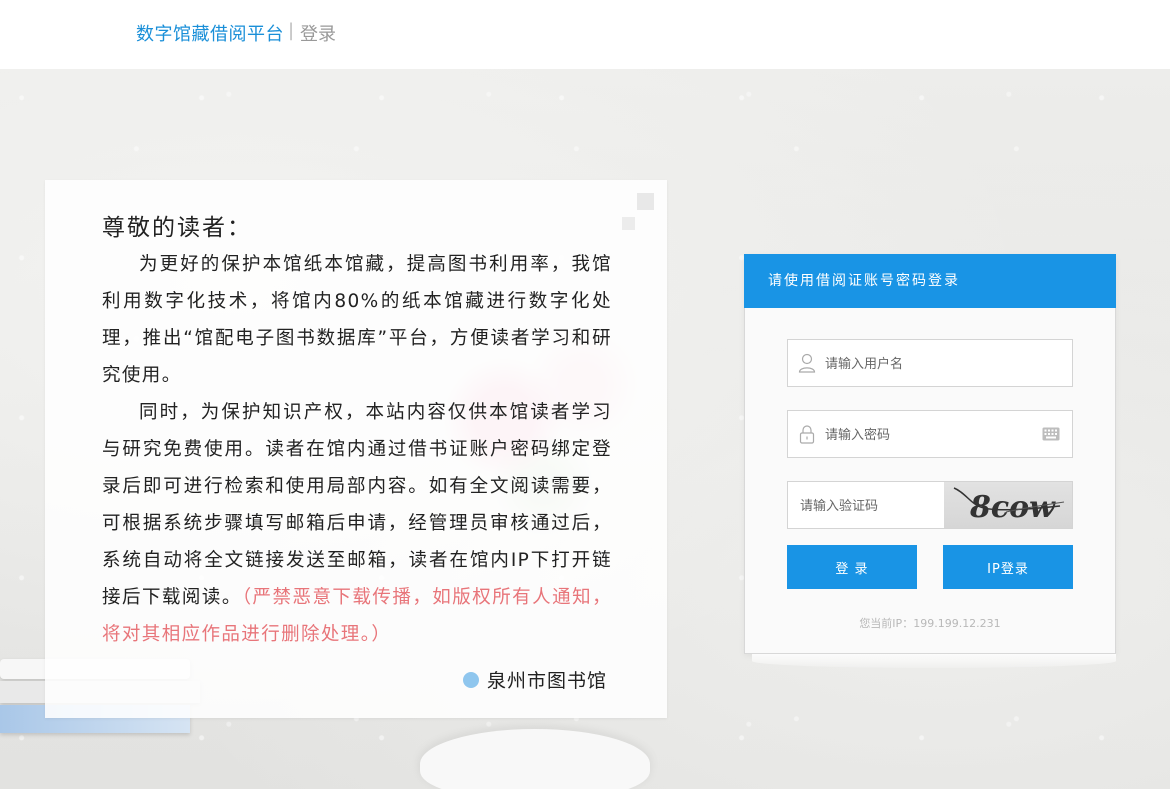 The image size is (1170, 789). I want to click on background-cup, so click(535, 759).